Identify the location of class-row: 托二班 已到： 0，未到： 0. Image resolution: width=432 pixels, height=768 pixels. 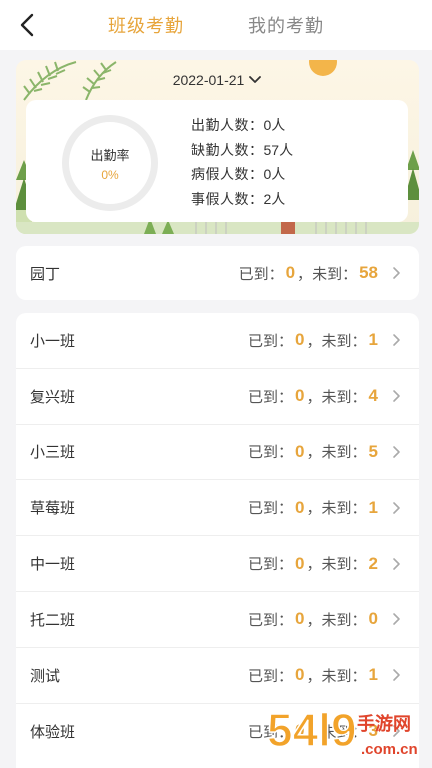
(217, 620).